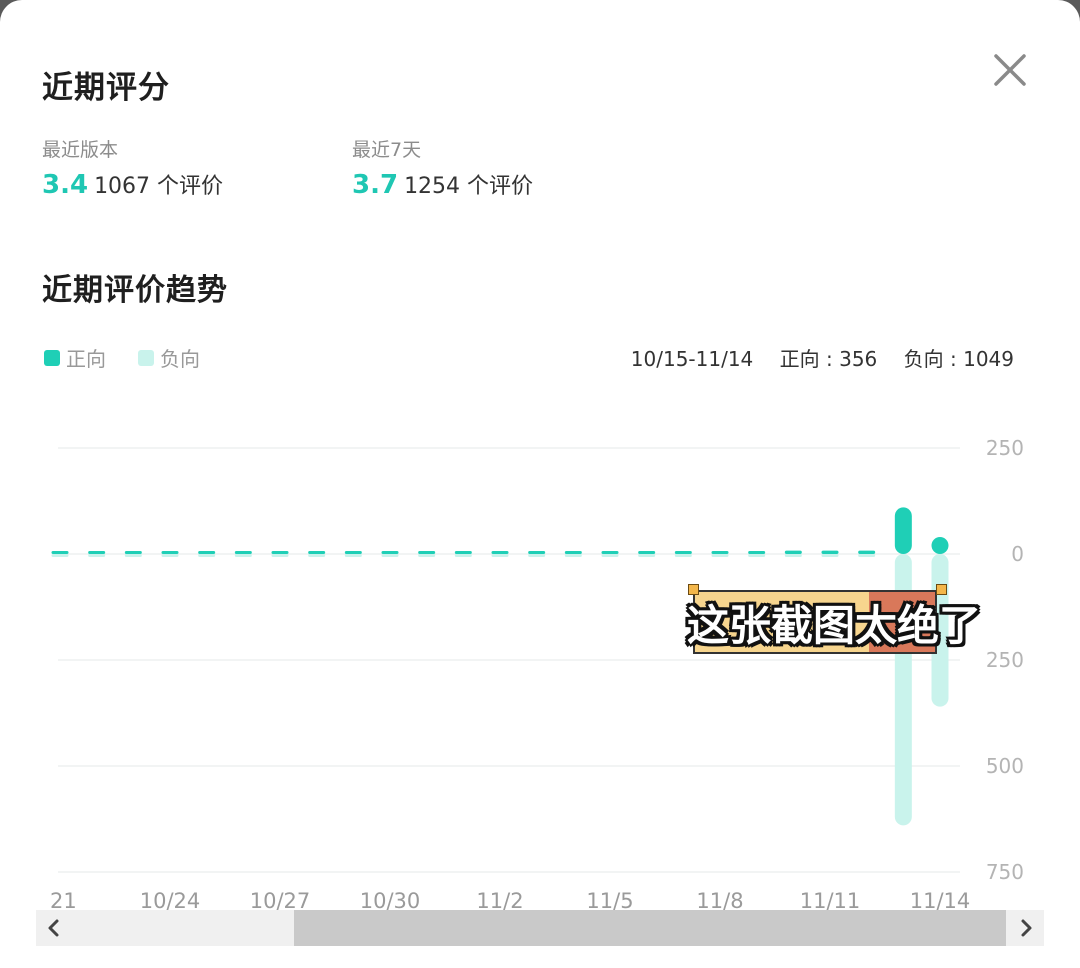 The image size is (1080, 968). Describe the element at coordinates (375, 185) in the screenshot. I see `last-7-days-score: 3.7` at that location.